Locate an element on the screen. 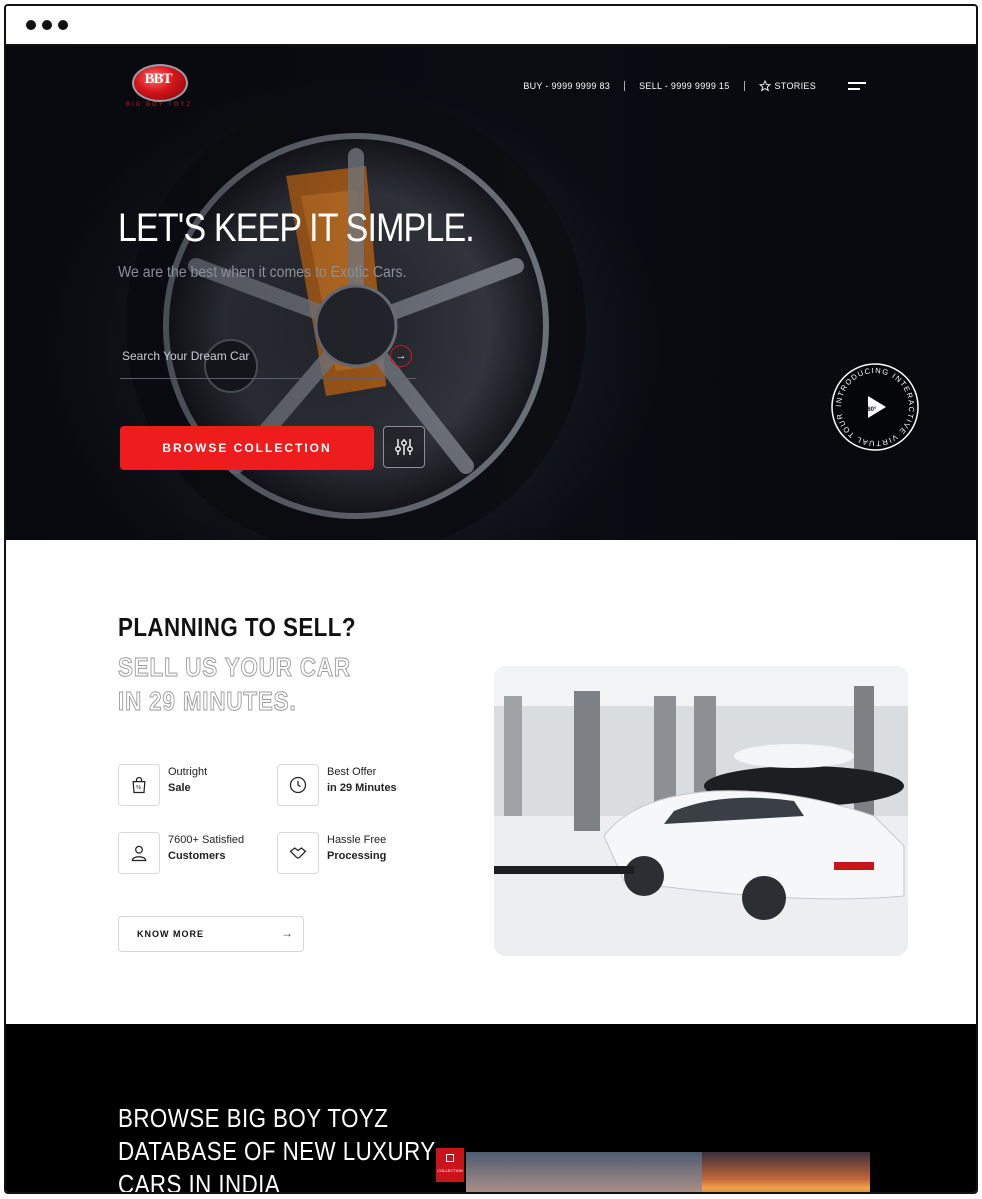 The width and height of the screenshot is (982, 1199). collection-icon is located at coordinates (450, 1158).